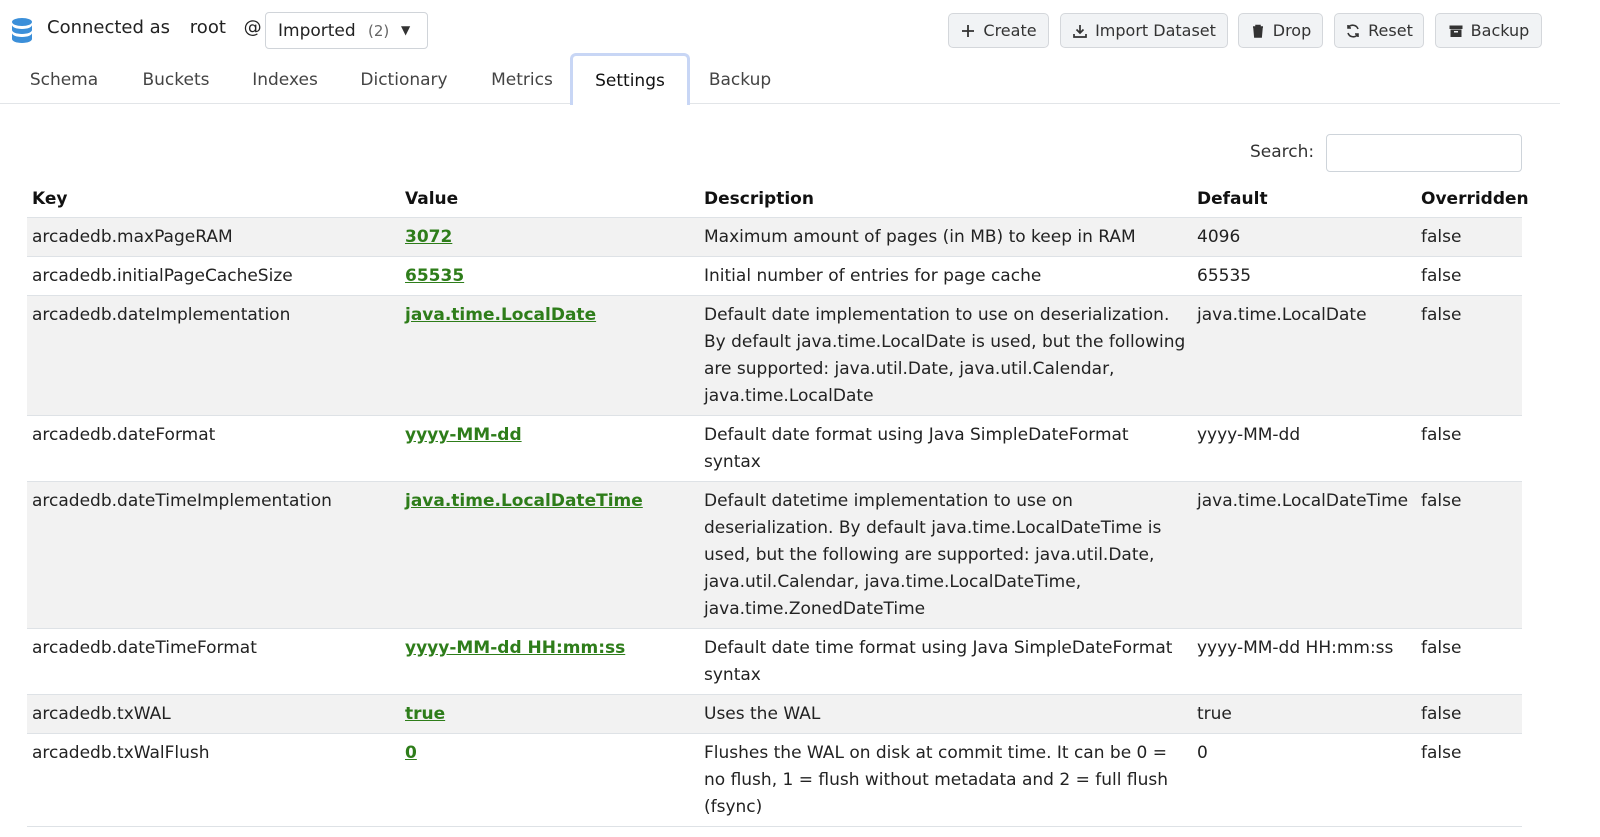 This screenshot has height=837, width=1600. What do you see at coordinates (213, 199) in the screenshot?
I see `column-header-key: Key` at bounding box center [213, 199].